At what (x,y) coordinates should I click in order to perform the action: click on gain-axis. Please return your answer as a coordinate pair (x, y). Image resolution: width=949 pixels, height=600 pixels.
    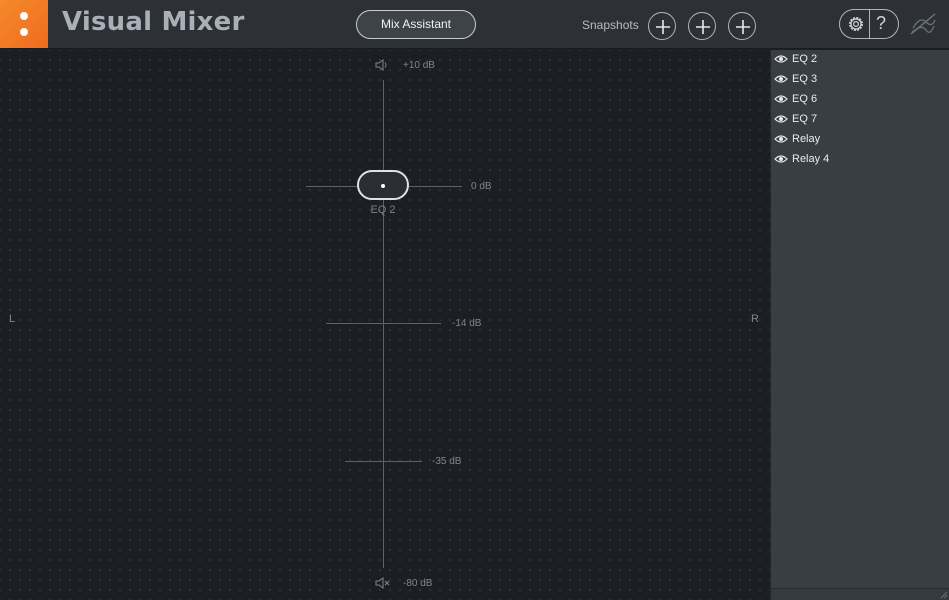
    Looking at the image, I should click on (383, 324).